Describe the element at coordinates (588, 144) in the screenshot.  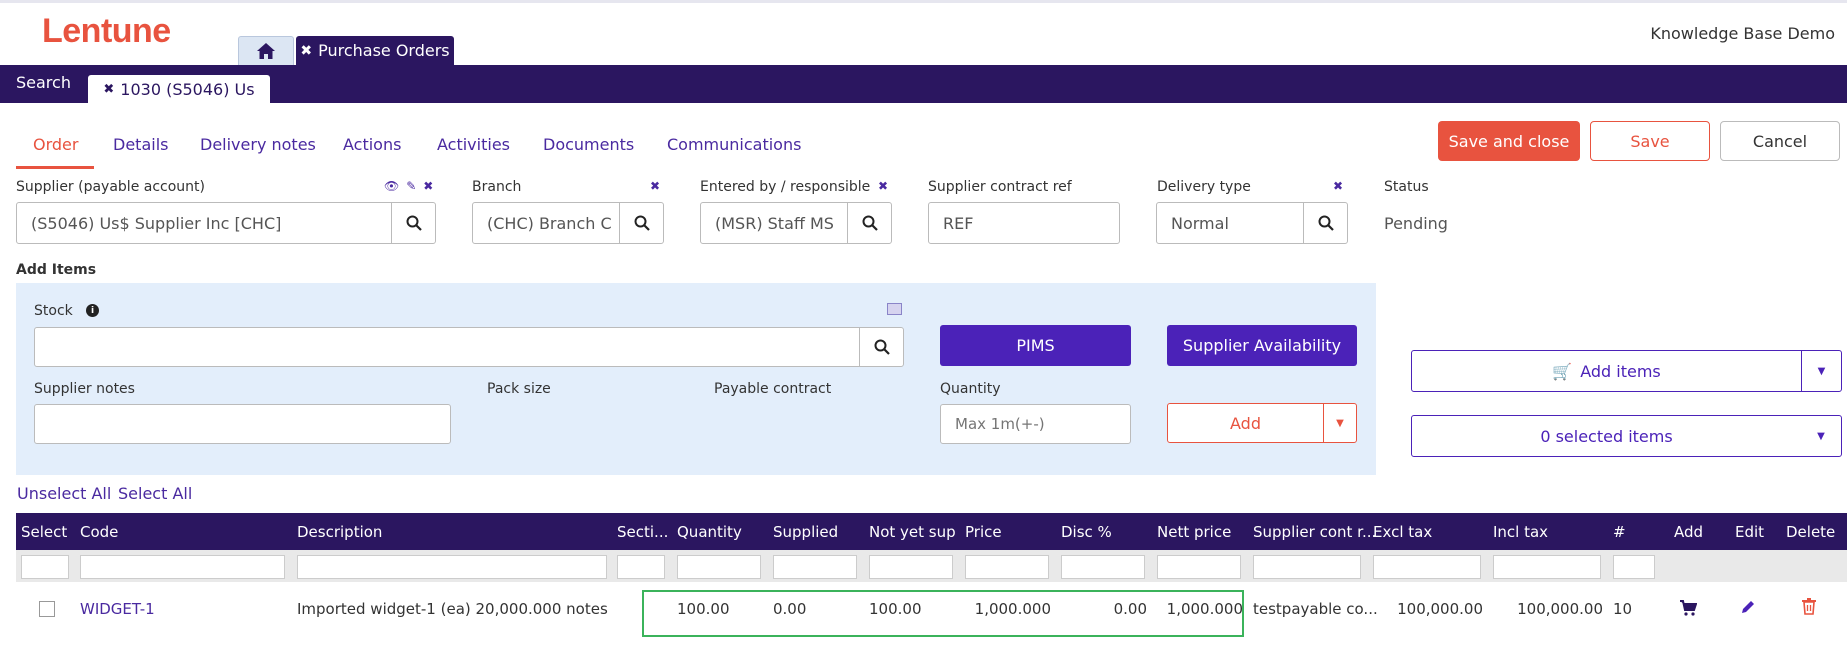
I see `subtab-documents: Documents` at that location.